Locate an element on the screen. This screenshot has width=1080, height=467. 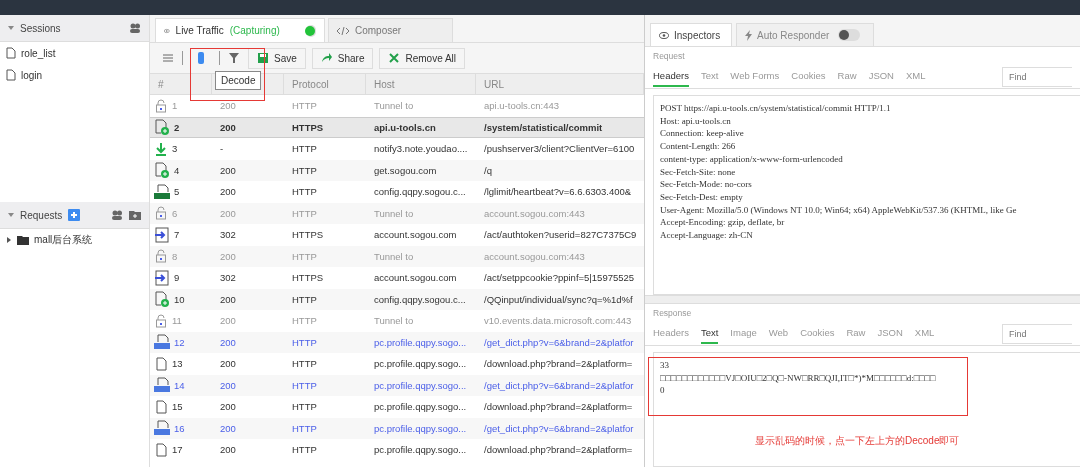
text-line: Accept-Encoding: gzip, deflate, br is located at coordinates (723, 223).